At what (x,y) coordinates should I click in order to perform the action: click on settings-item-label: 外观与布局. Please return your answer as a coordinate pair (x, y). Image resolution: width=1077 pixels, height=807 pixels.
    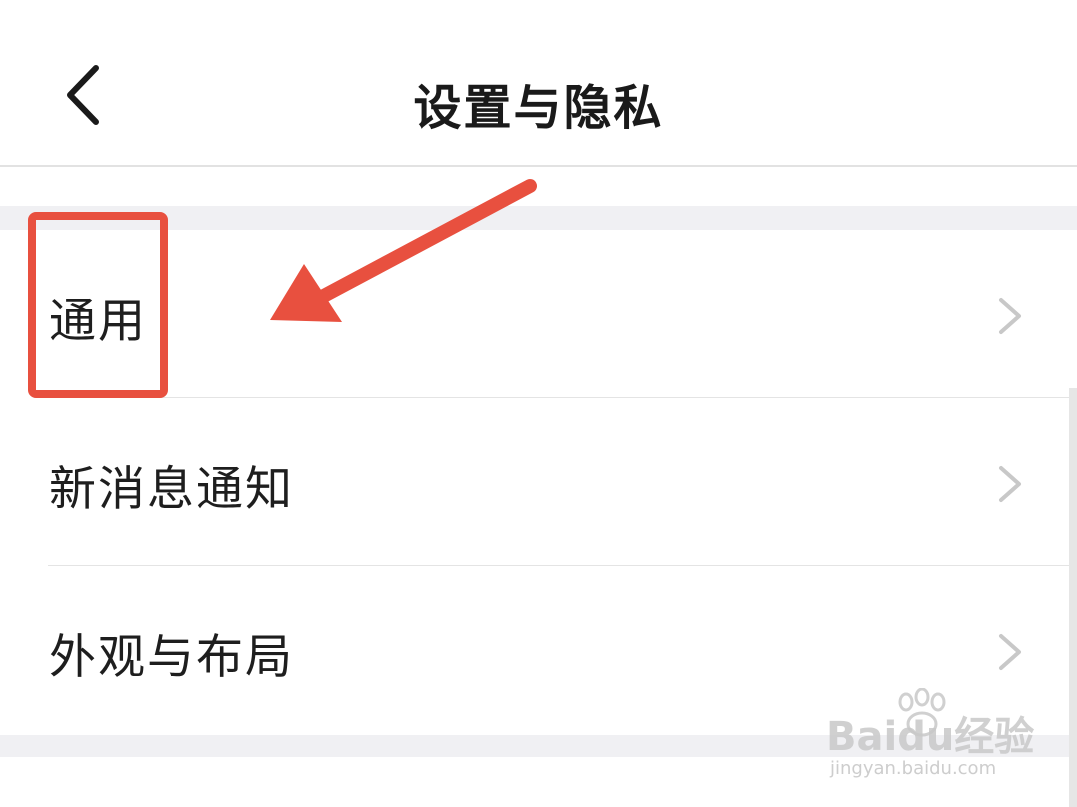
    Looking at the image, I should click on (171, 657).